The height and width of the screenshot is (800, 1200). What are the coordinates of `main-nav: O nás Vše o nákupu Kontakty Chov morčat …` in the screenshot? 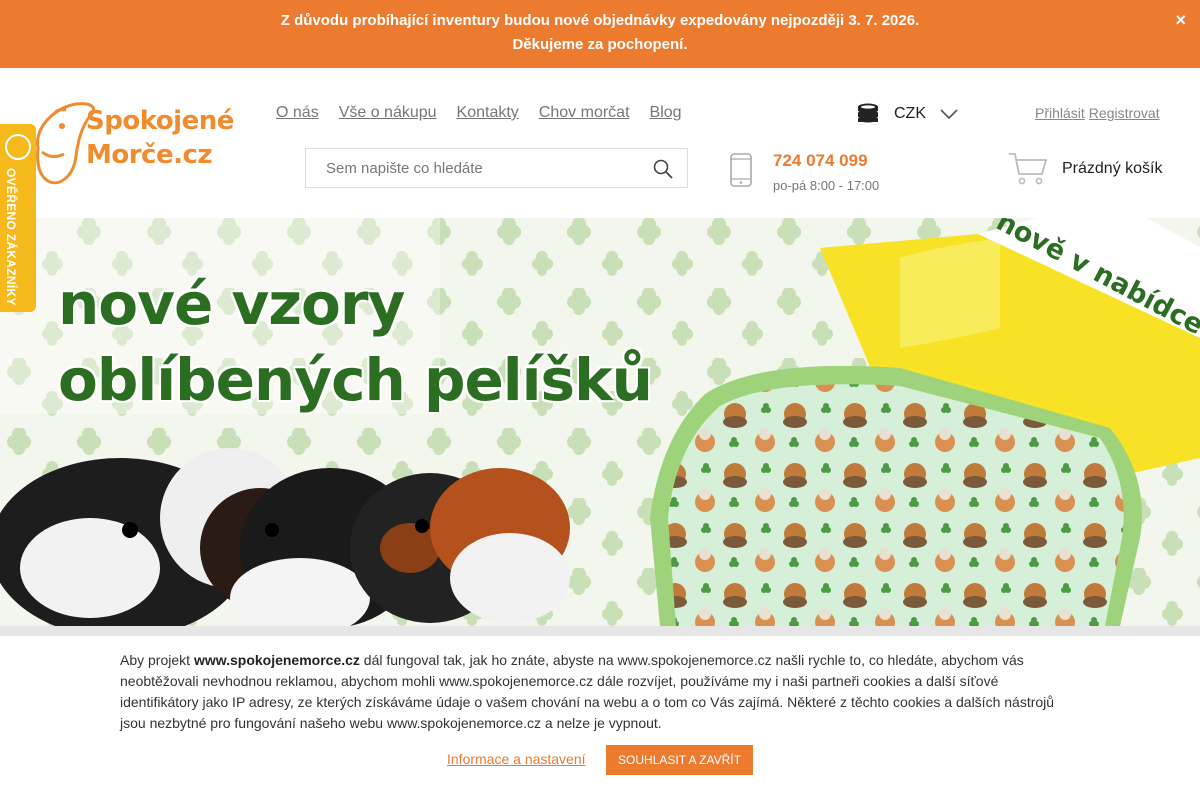 It's located at (479, 113).